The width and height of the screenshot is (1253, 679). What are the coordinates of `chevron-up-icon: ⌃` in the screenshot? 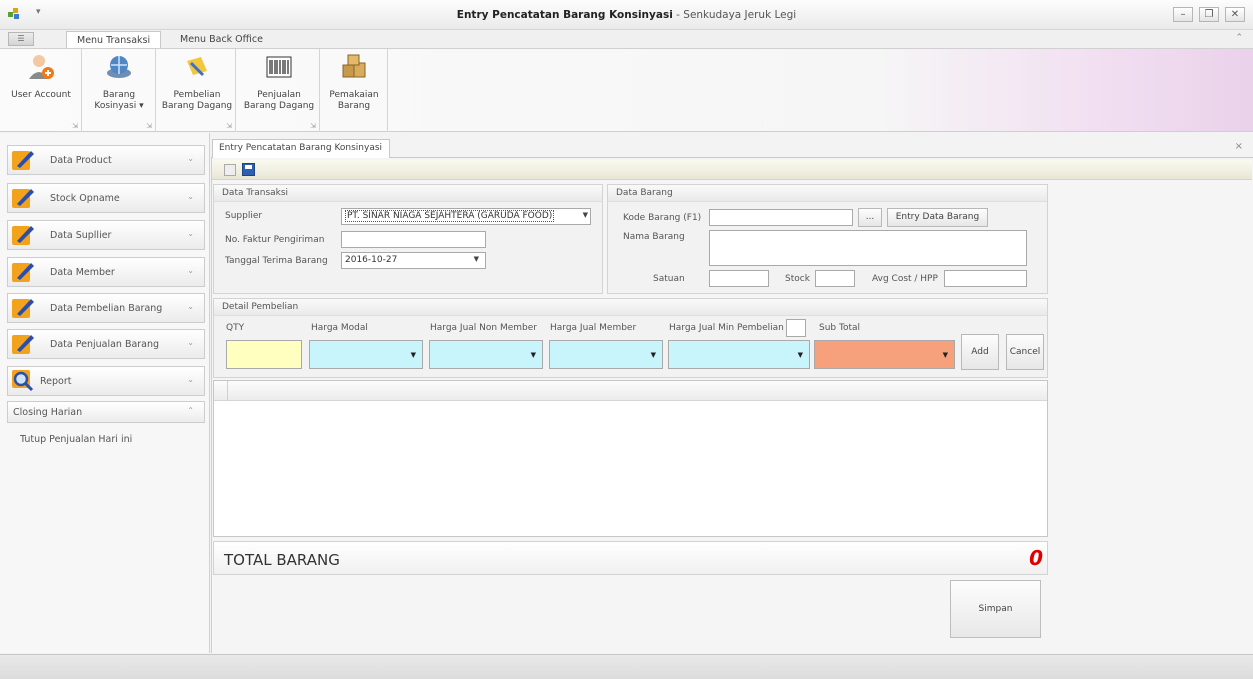 It's located at (190, 410).